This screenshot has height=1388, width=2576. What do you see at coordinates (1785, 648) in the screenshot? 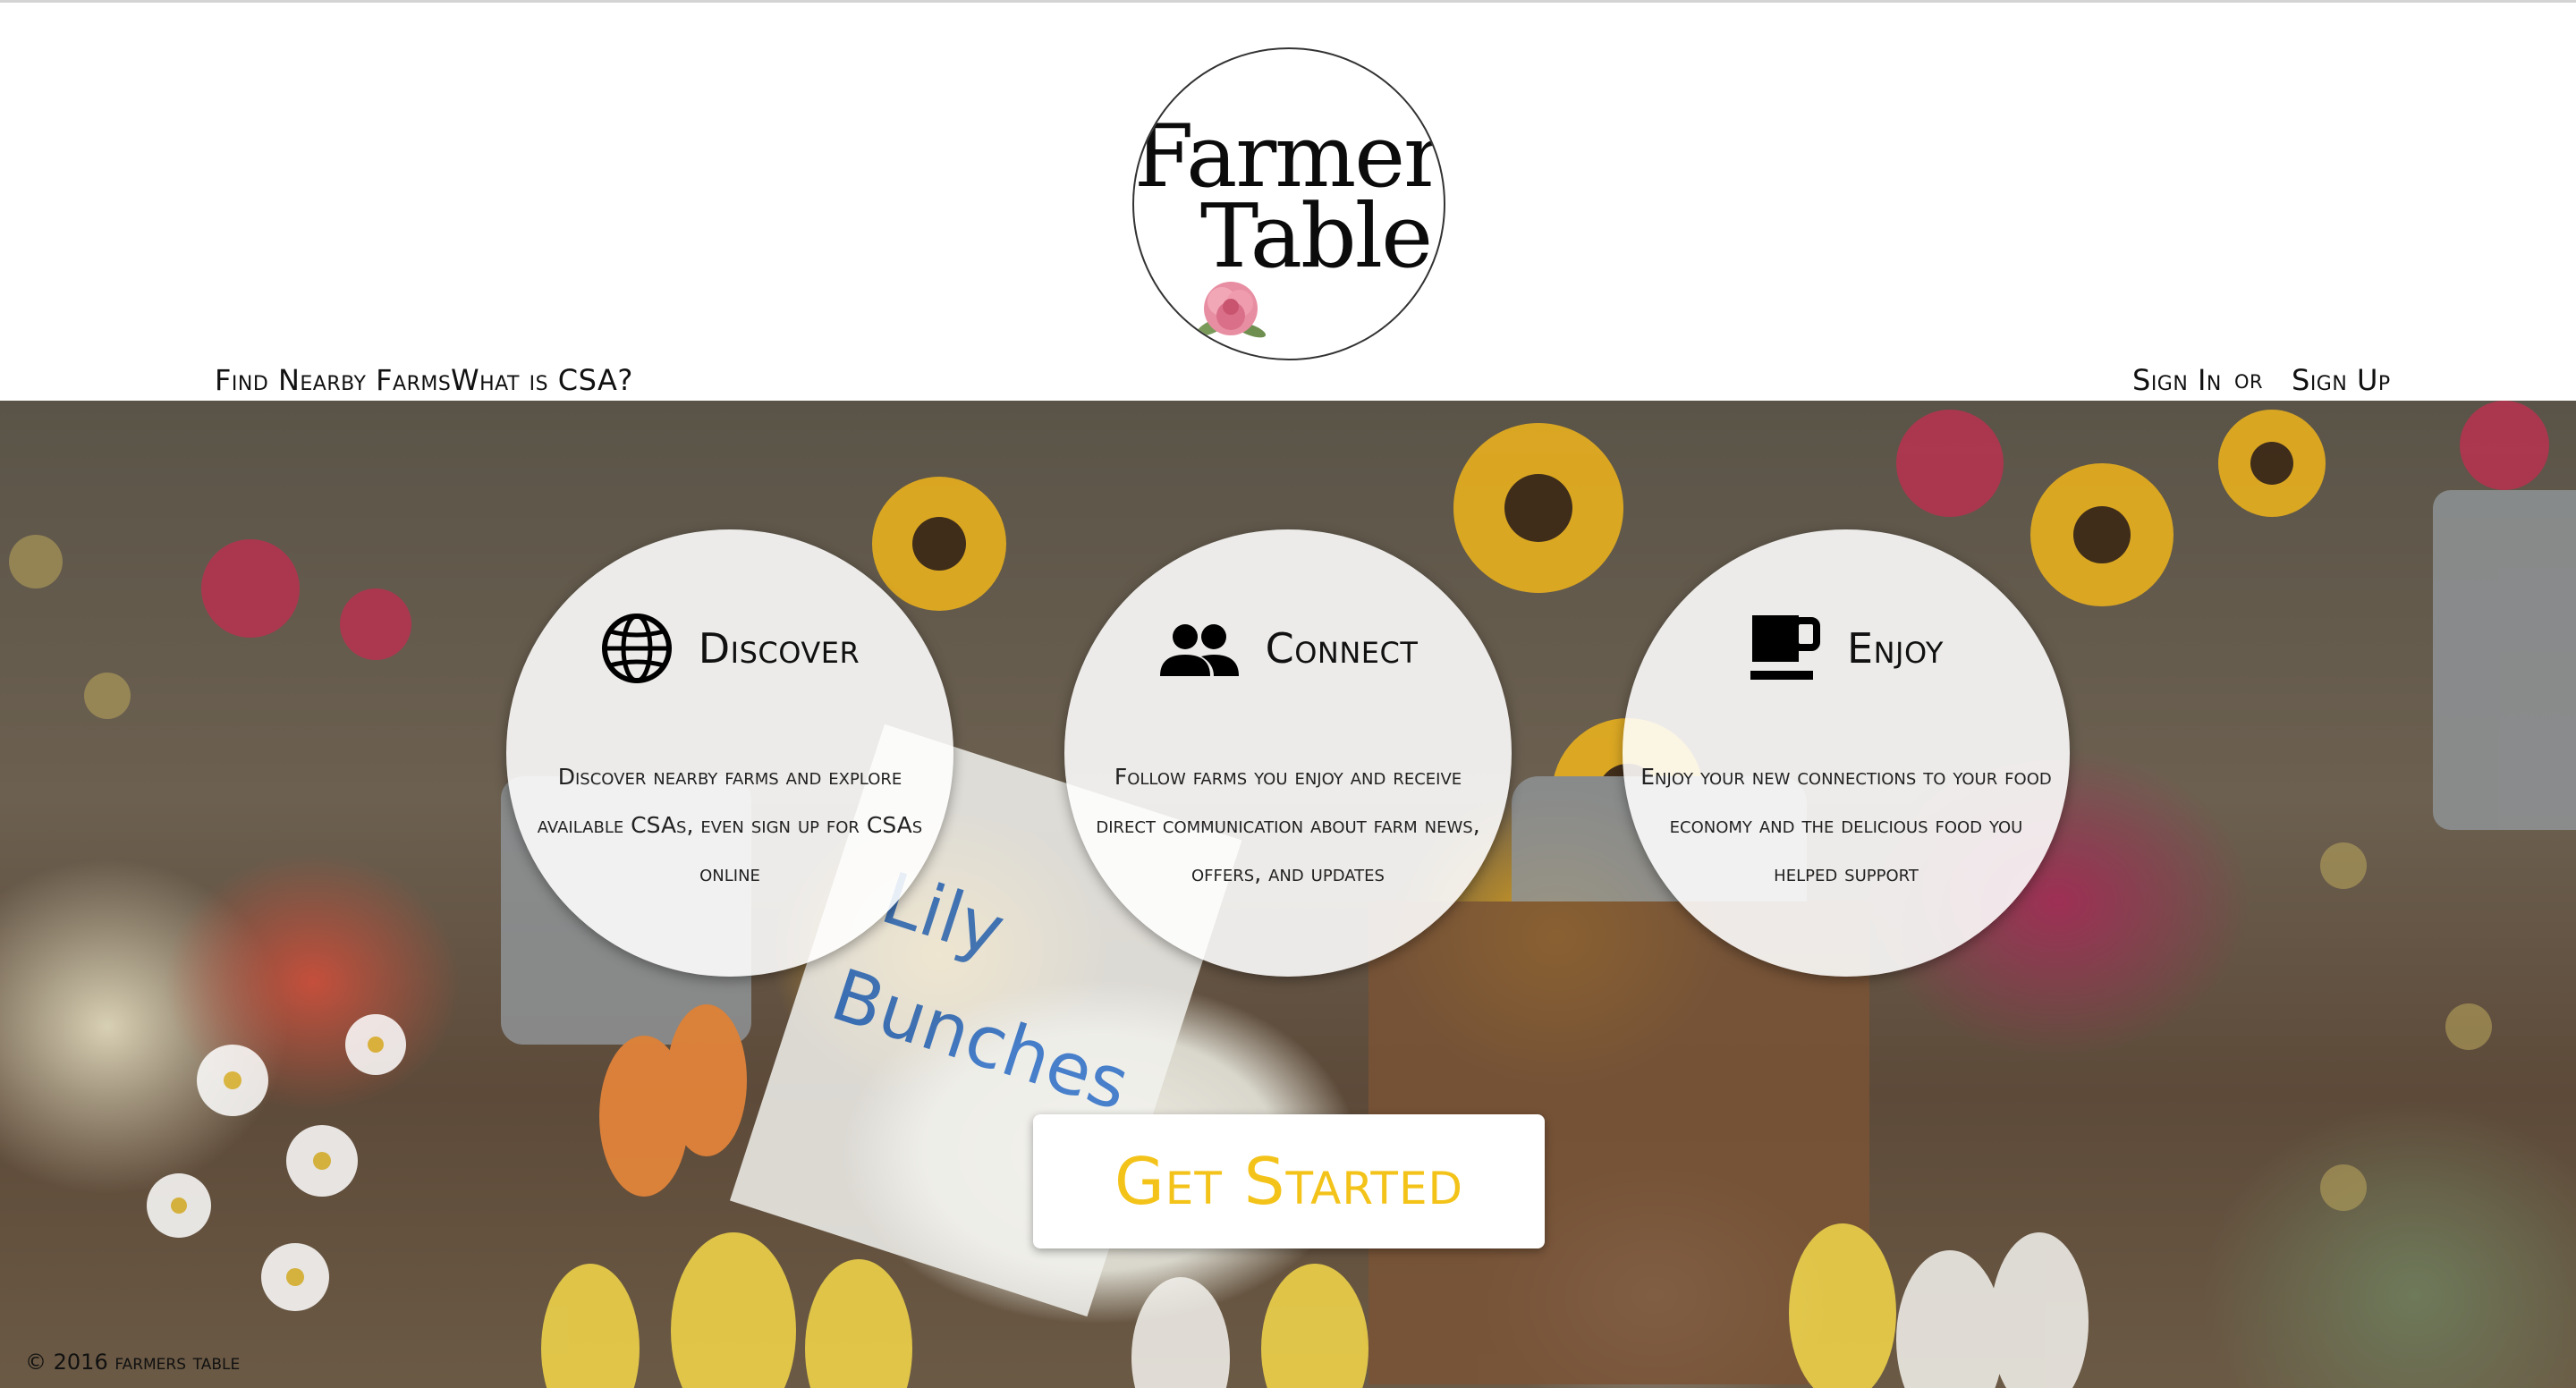
I see `coffee-cup-icon` at bounding box center [1785, 648].